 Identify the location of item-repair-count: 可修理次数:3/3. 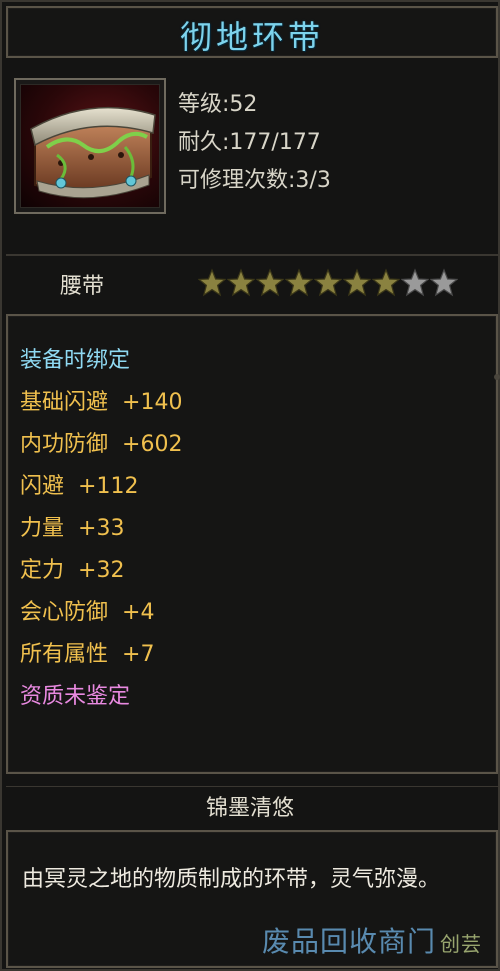
(254, 180).